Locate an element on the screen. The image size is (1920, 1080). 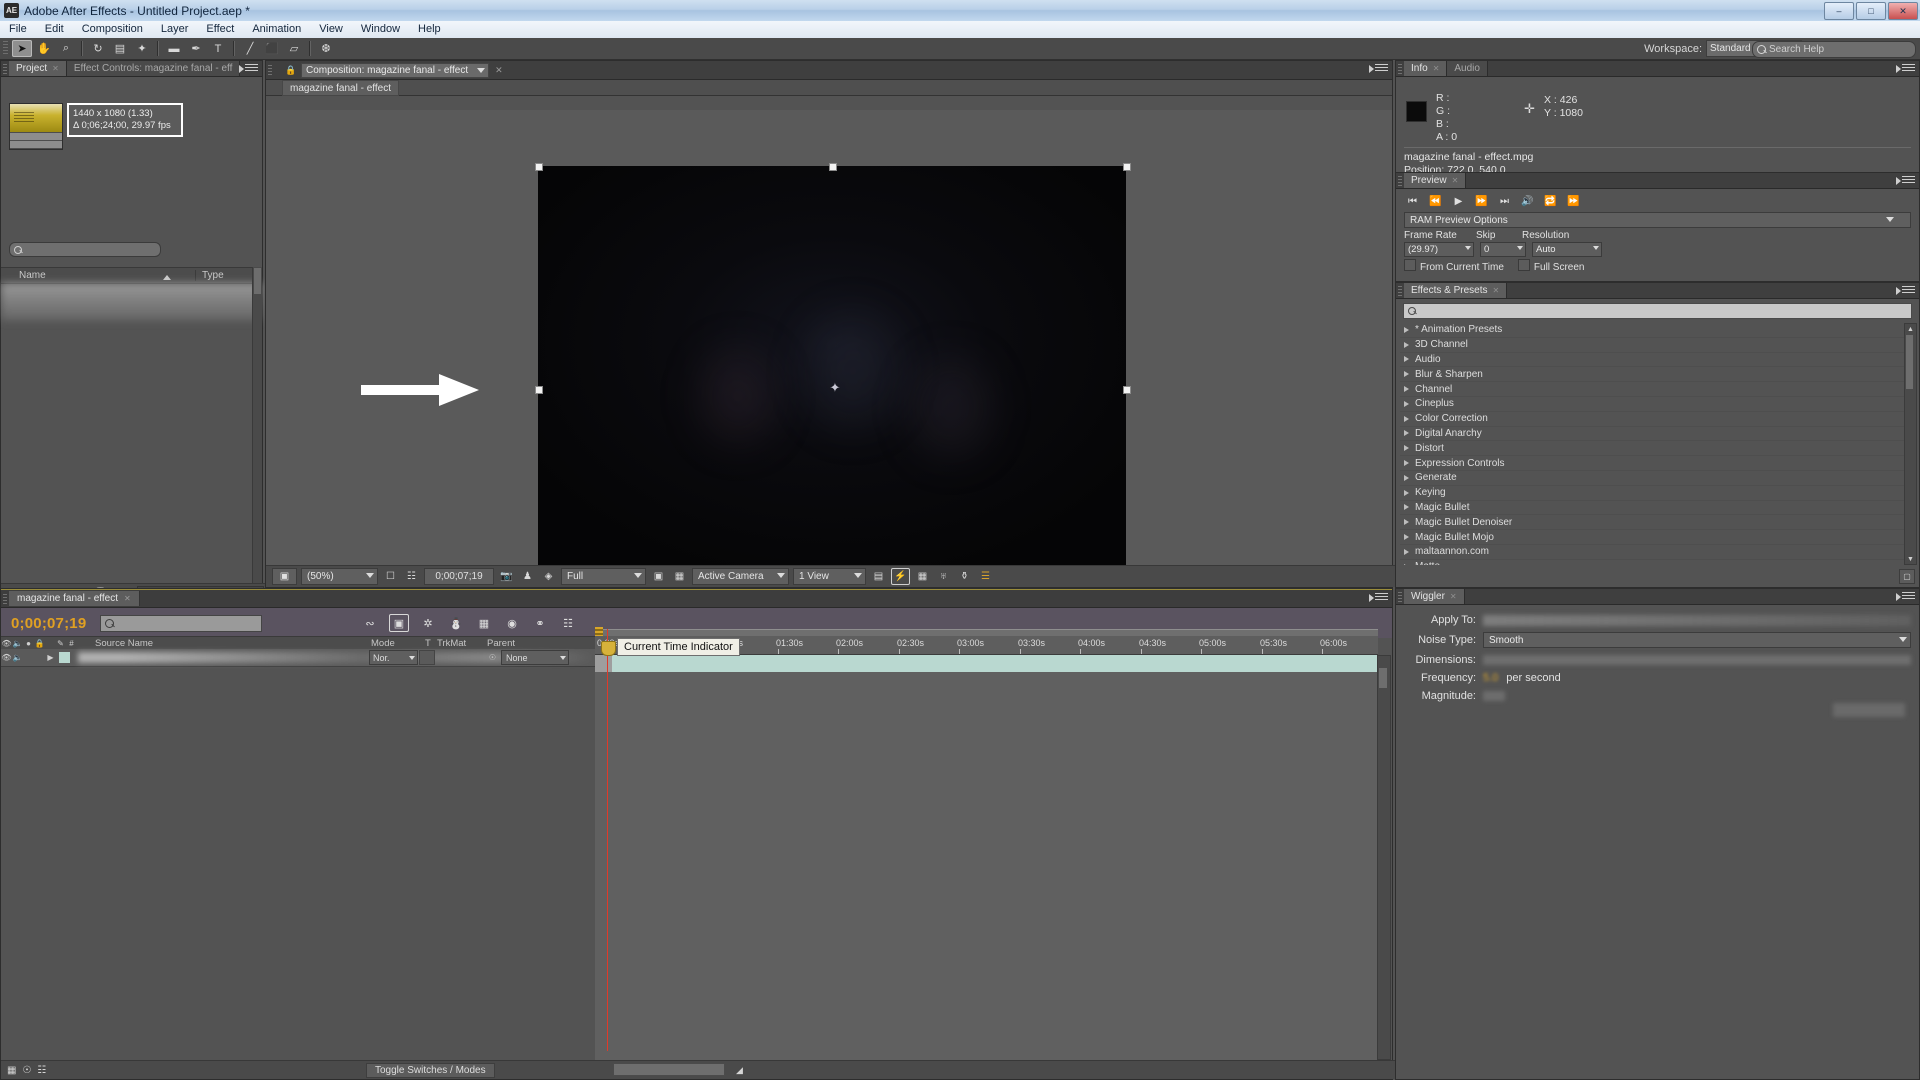
hide-shy-layers-icon: ⛄ is located at coordinates (456, 623).